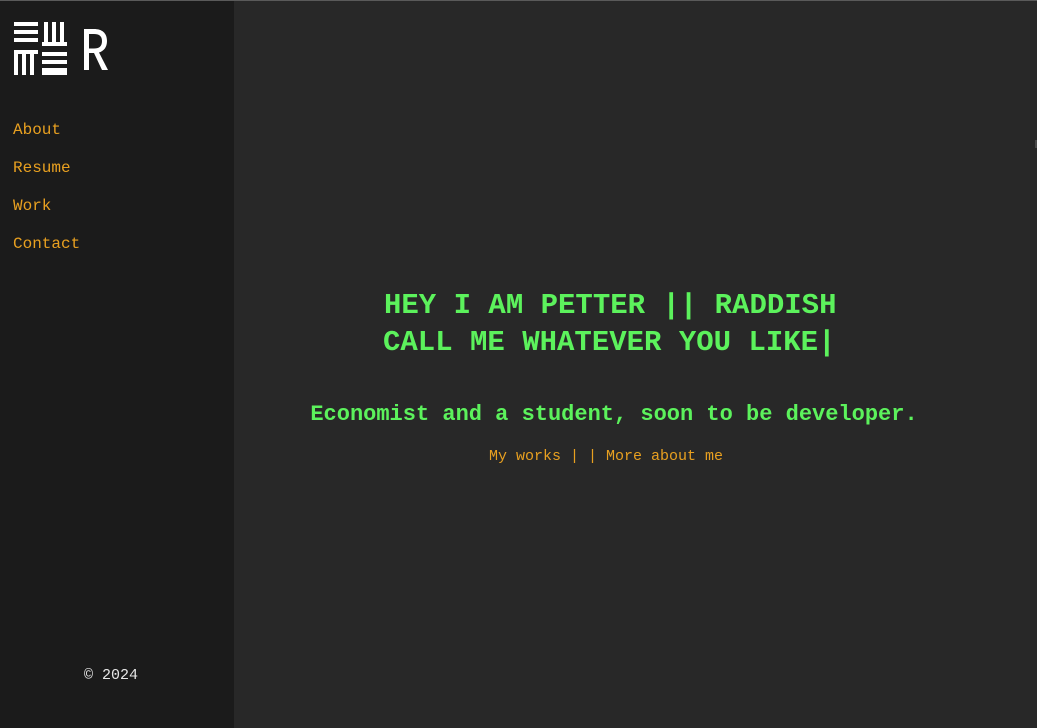 The image size is (1037, 728). Describe the element at coordinates (609, 342) in the screenshot. I see `headline-line-2: CALL ME WHATEVER YOU LIKE|` at that location.